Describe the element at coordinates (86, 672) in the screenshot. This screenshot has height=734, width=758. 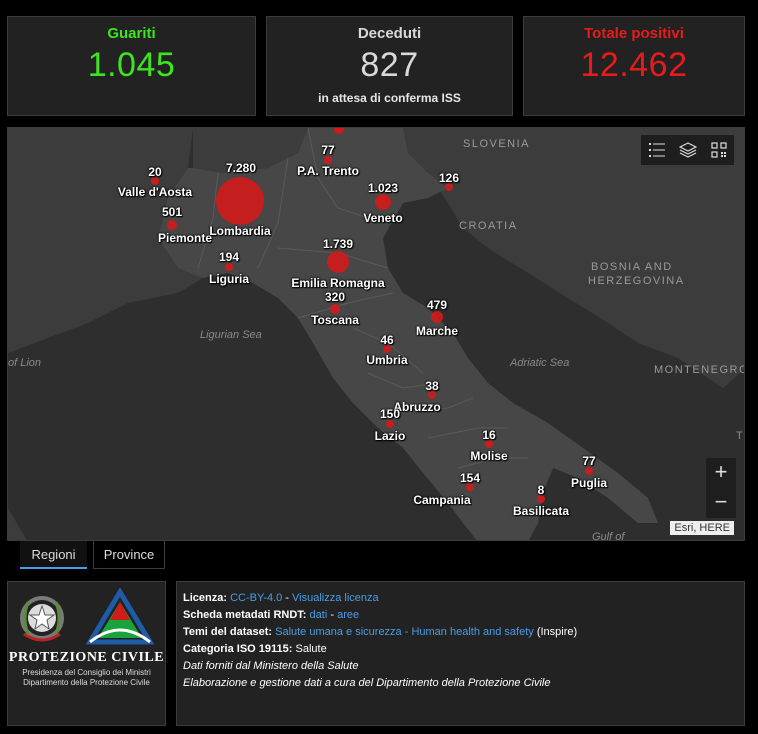
I see `logo-line1: Presidenza del Consiglio dei Ministri` at that location.